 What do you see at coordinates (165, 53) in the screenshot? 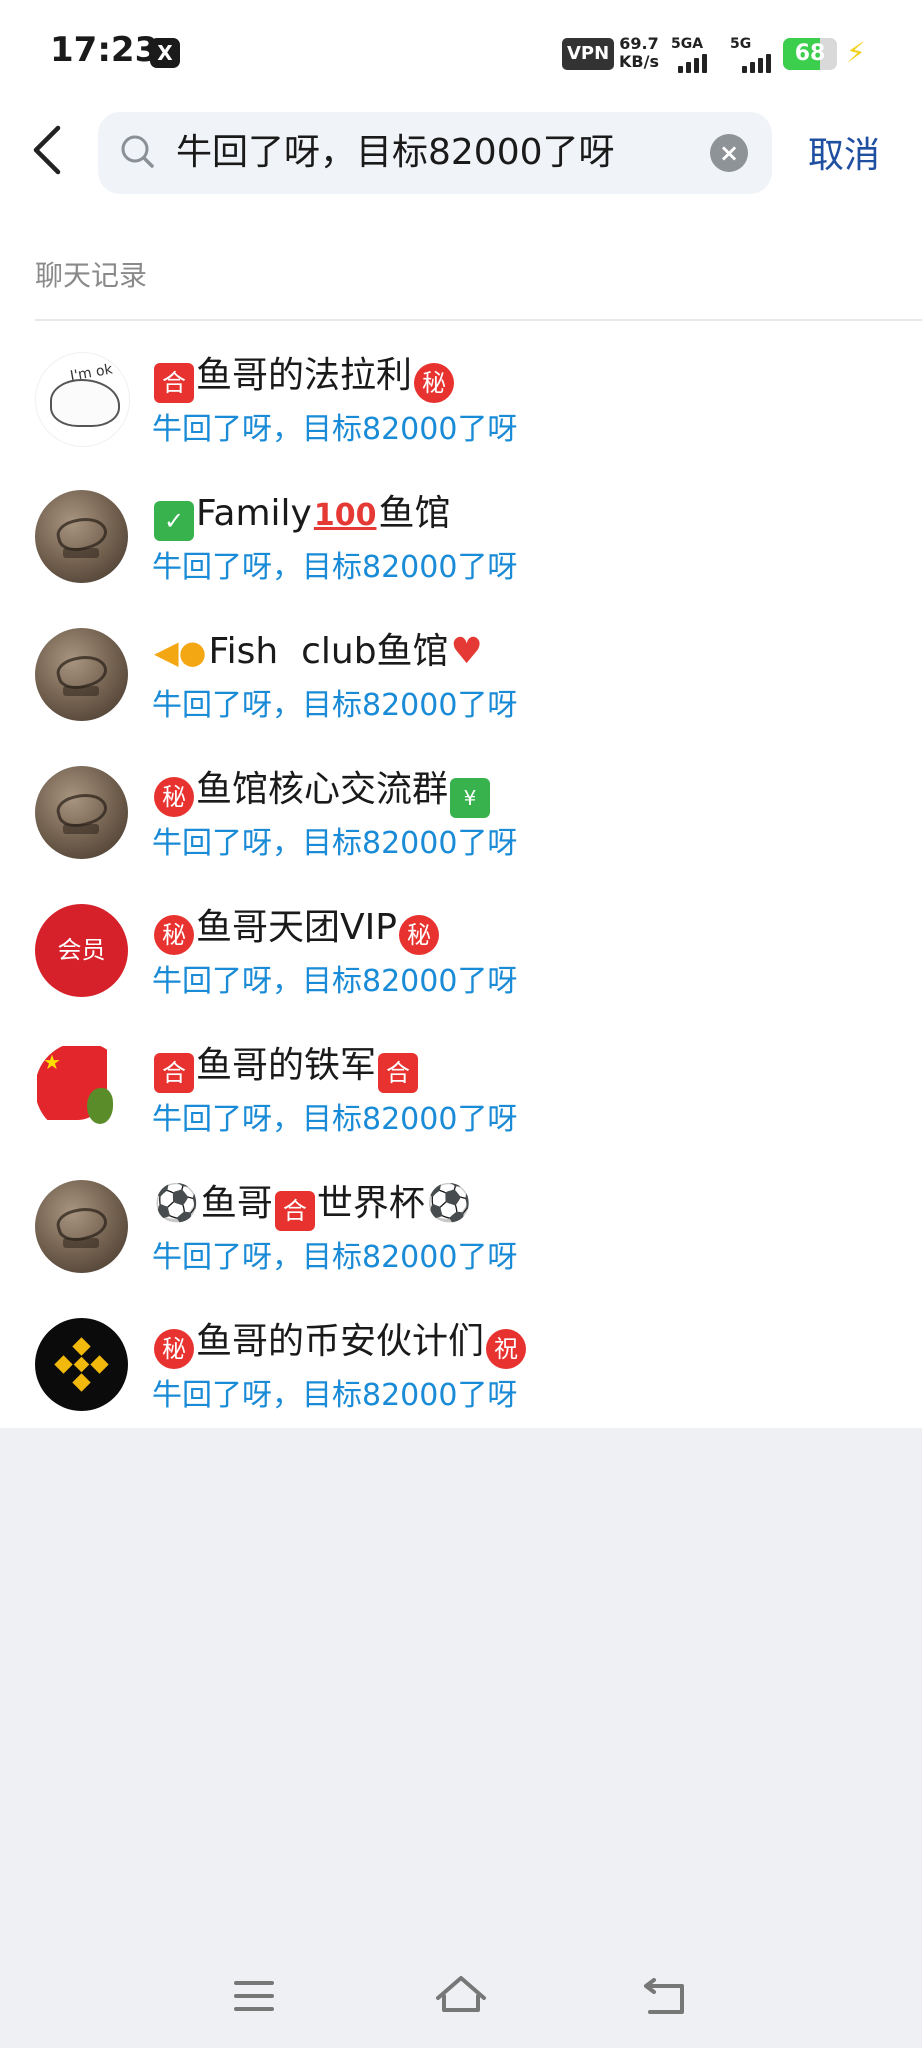
I see `x-app-icon: X` at bounding box center [165, 53].